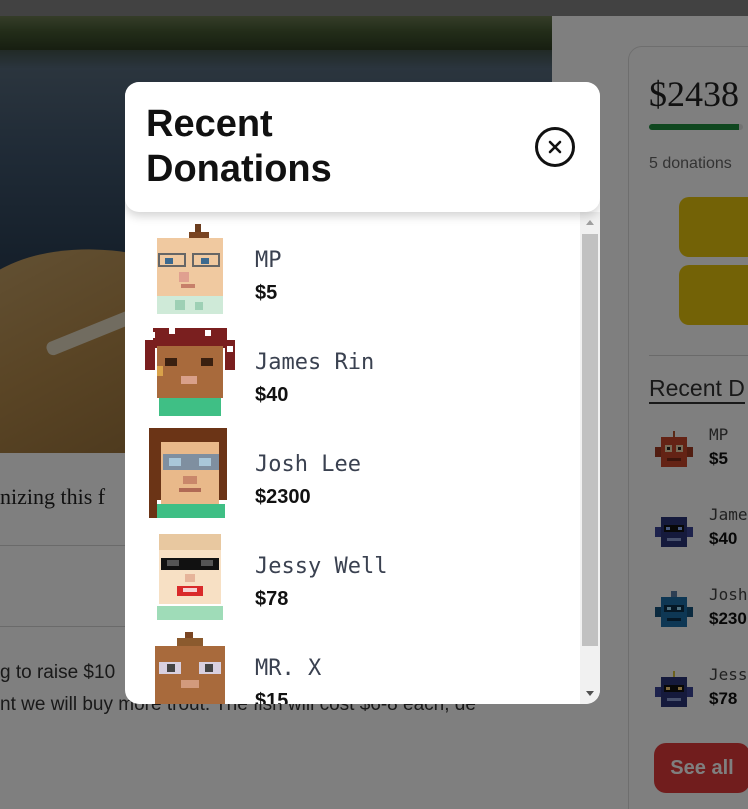  Describe the element at coordinates (590, 694) in the screenshot. I see `scroll-down-arrow-icon` at that location.